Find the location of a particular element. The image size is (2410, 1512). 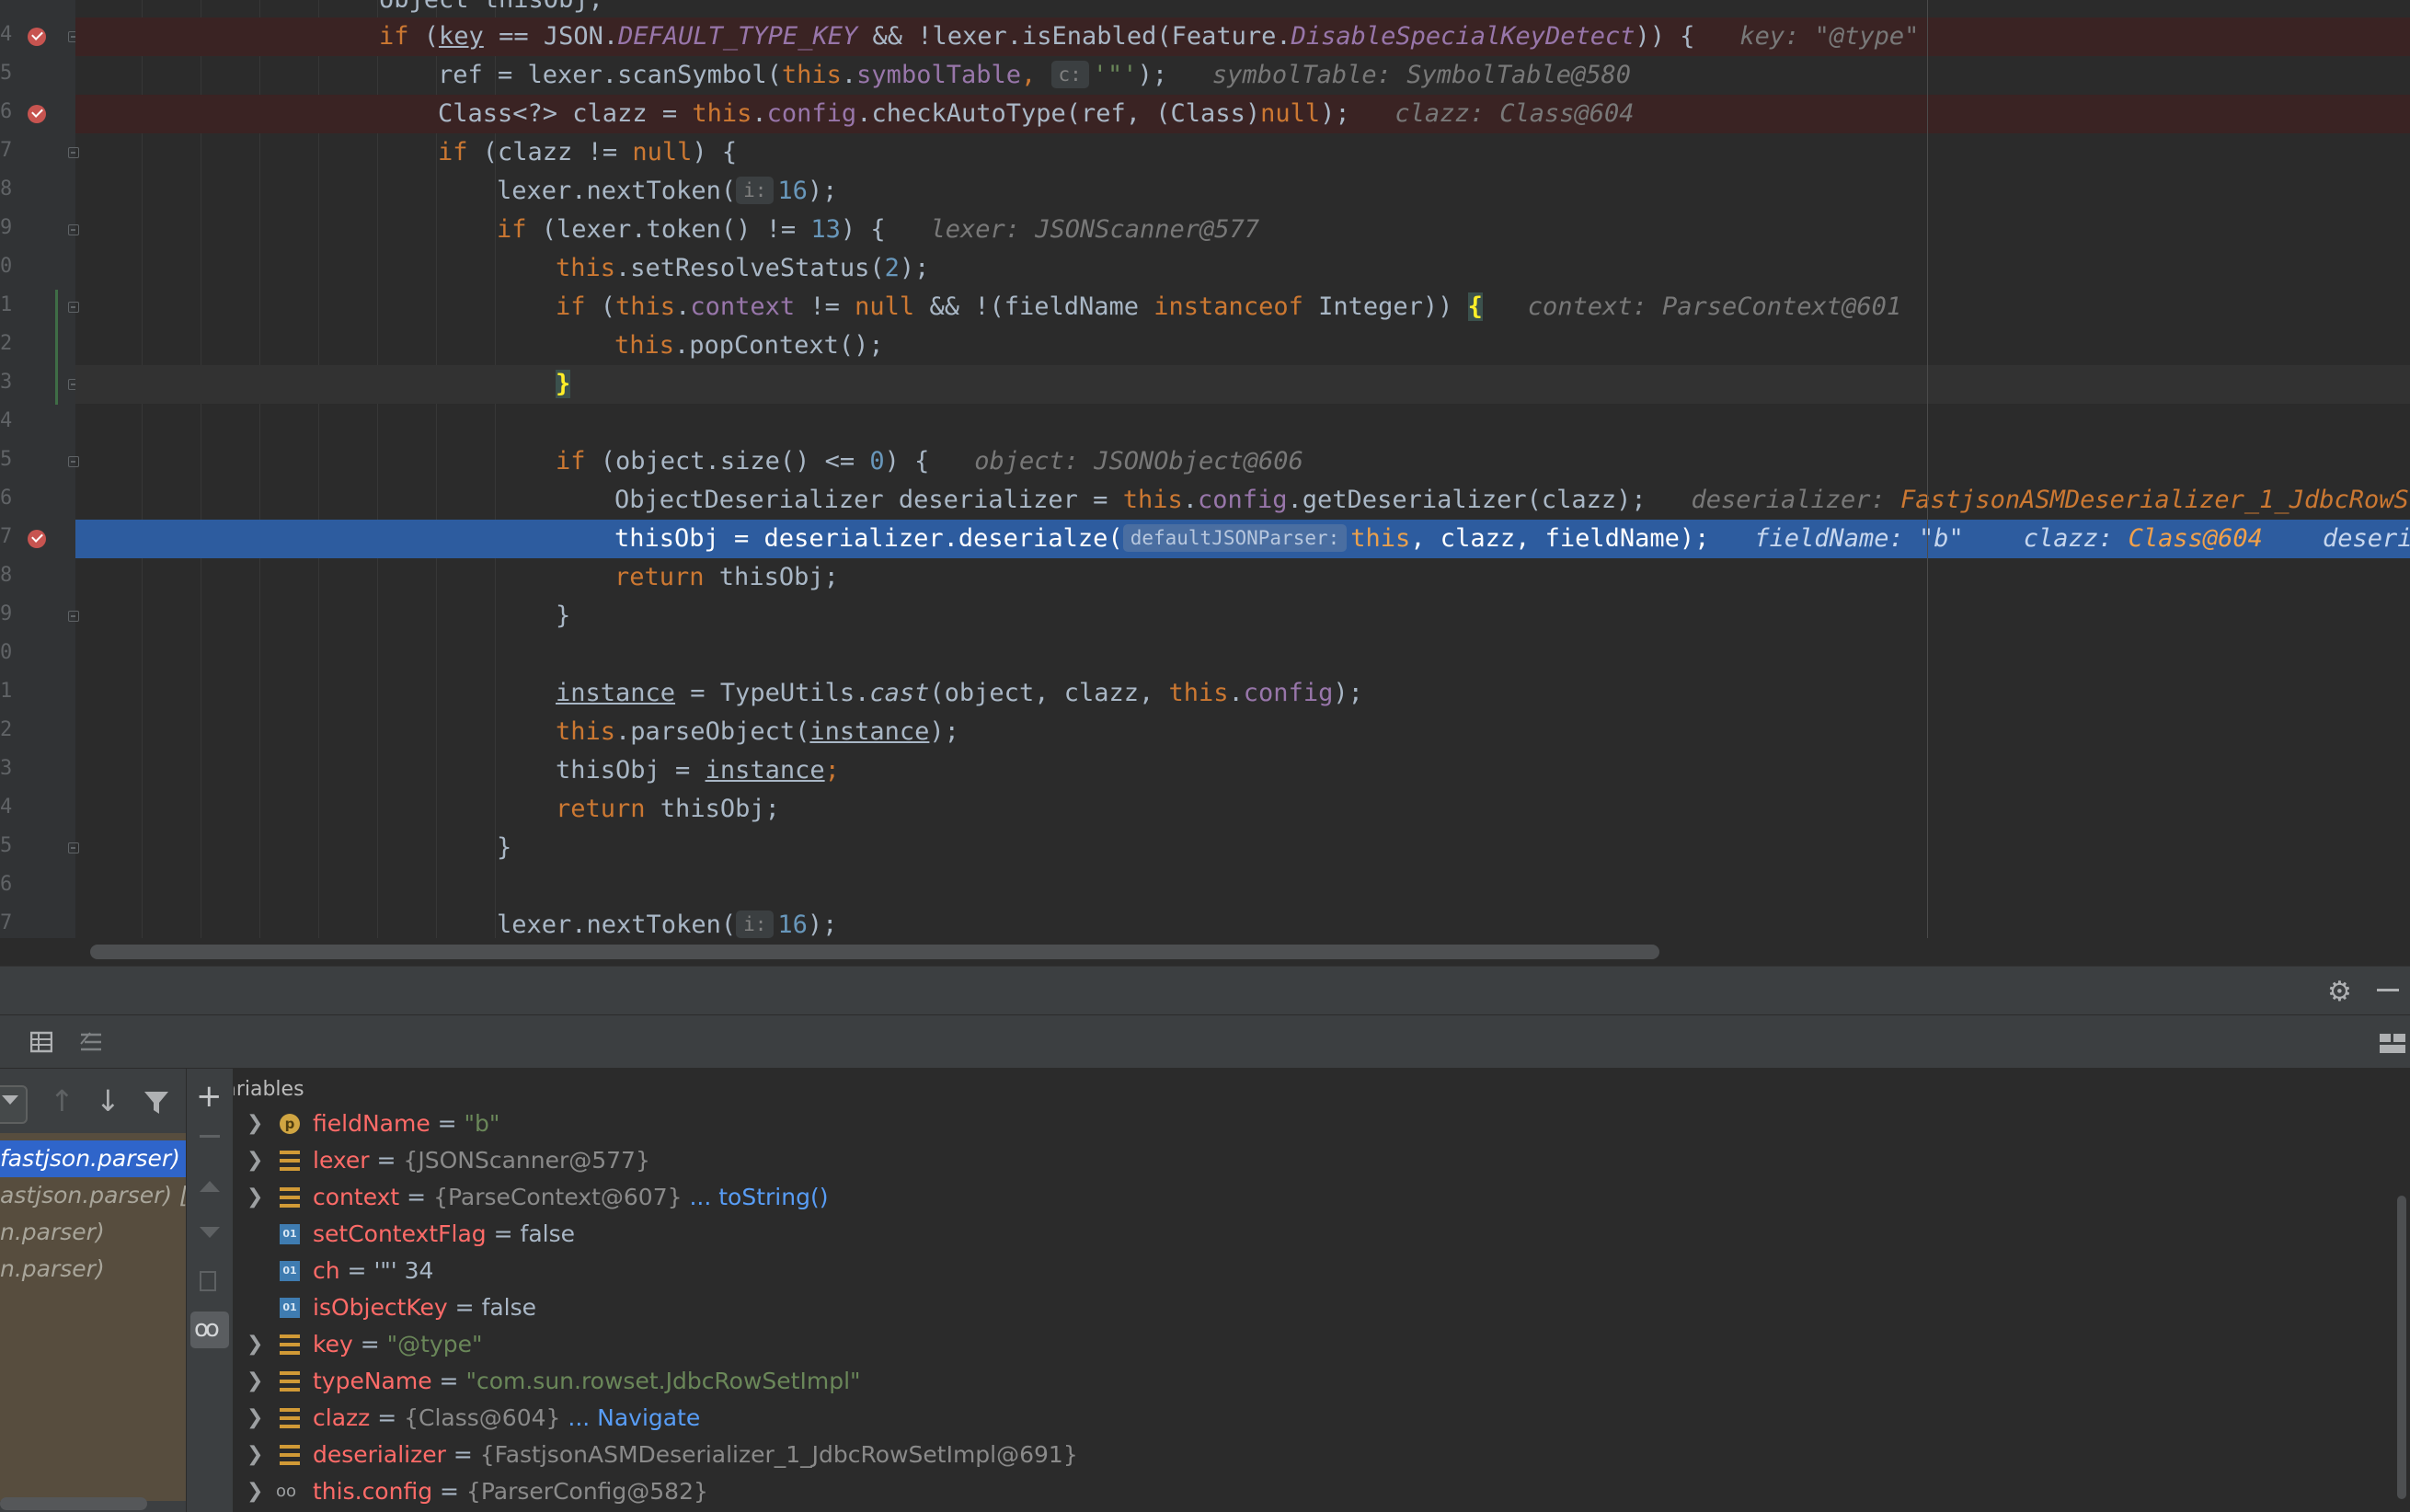

thread-selector is located at coordinates (14, 1104).